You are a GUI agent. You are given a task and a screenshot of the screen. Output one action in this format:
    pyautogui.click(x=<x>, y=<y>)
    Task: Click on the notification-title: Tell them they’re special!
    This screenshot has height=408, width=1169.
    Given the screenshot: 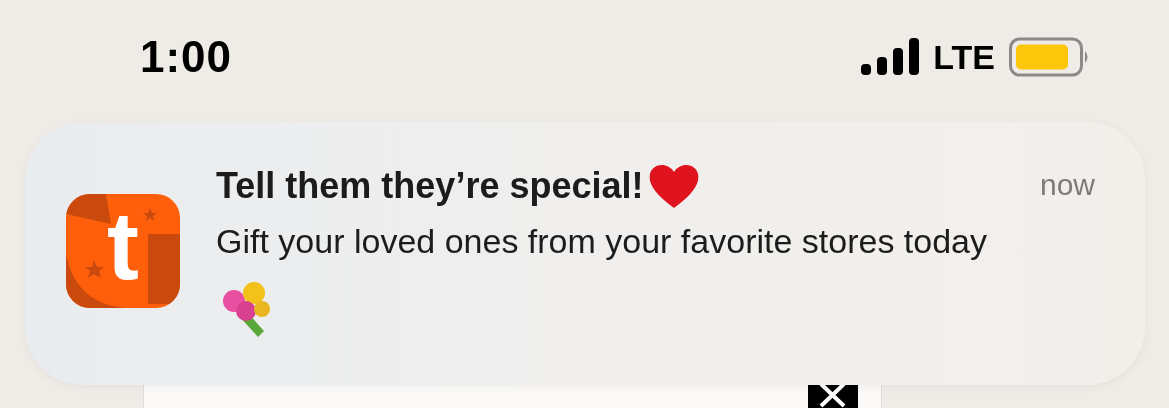 What is the action you would take?
    pyautogui.click(x=430, y=186)
    